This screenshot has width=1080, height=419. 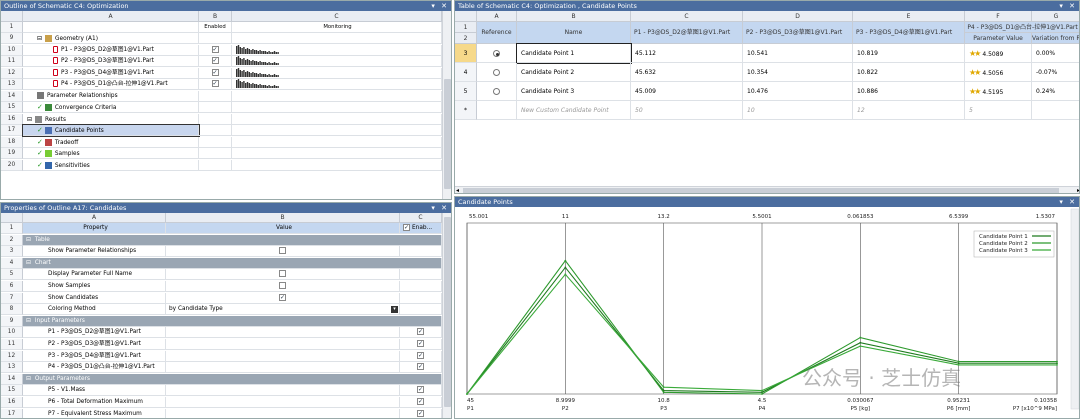 What do you see at coordinates (998, 53) in the screenshot?
I see `p4-value-cell: ★★ 4.5089` at bounding box center [998, 53].